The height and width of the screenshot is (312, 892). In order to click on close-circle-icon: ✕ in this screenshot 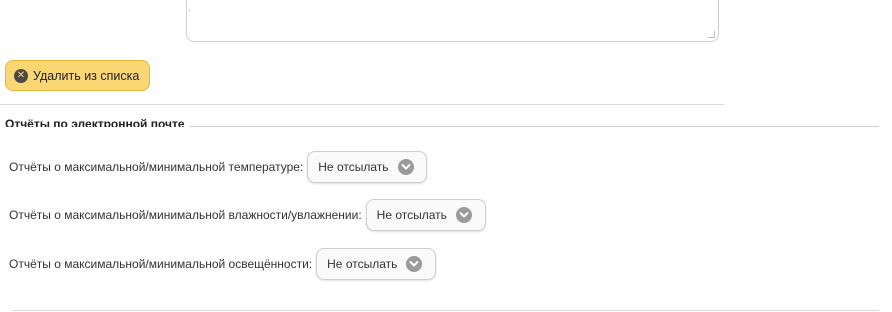, I will do `click(21, 75)`.